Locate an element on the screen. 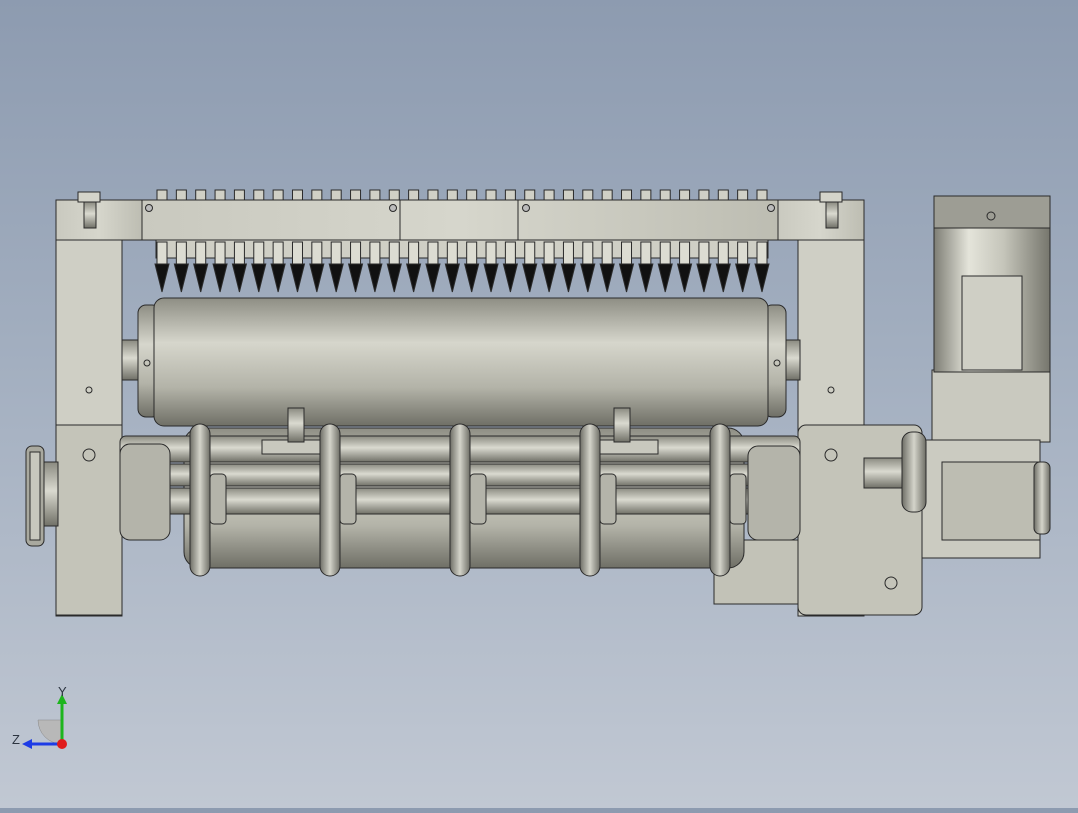 The height and width of the screenshot is (813, 1078). triad-quadrant is located at coordinates (50, 732).